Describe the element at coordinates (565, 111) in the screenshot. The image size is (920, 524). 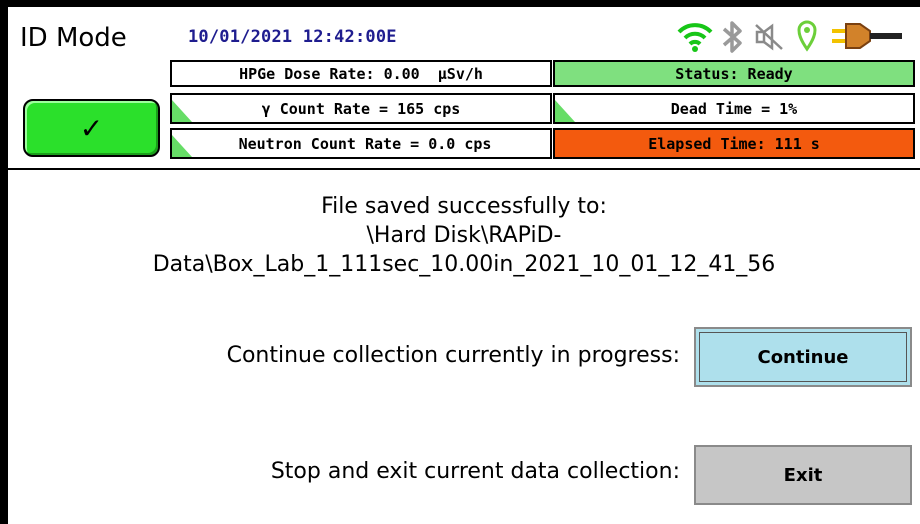
I see `dead-time-indicator` at that location.